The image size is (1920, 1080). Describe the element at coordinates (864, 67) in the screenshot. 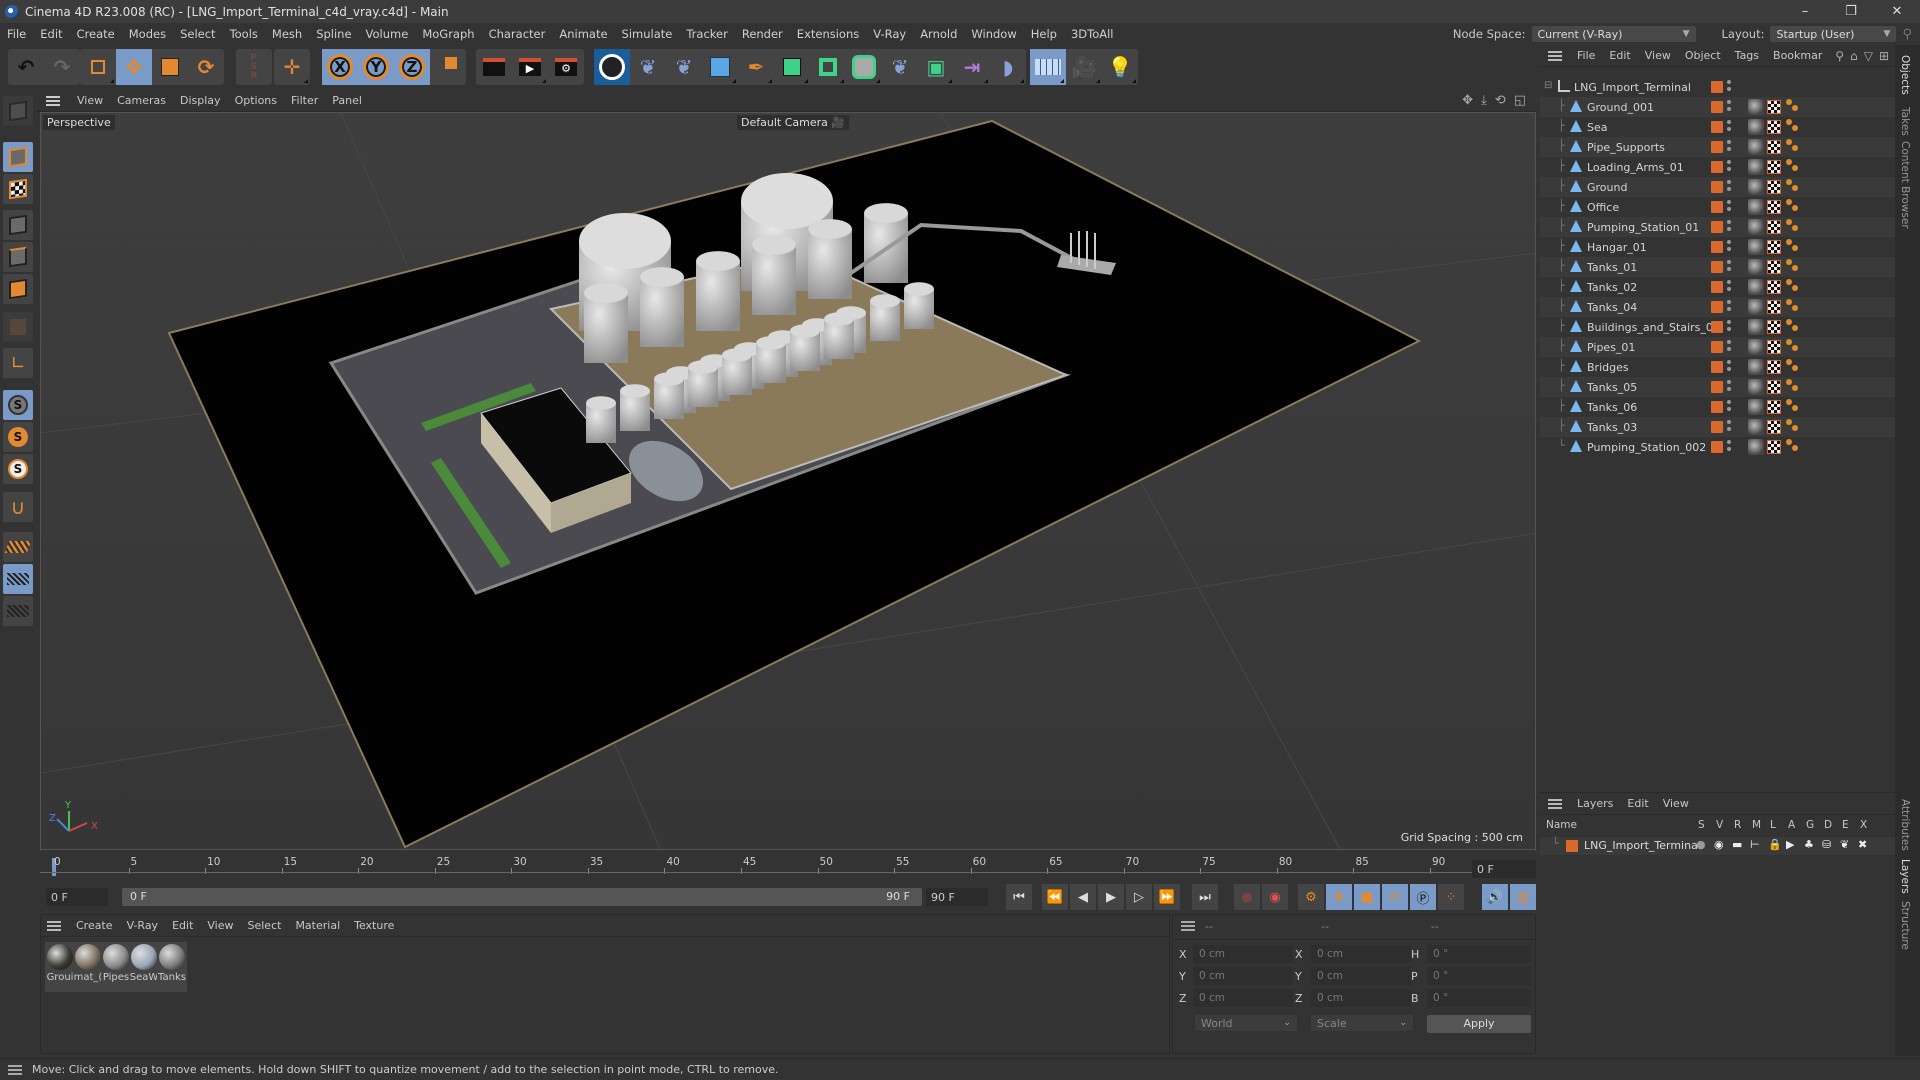

I see `cloner-icon` at that location.